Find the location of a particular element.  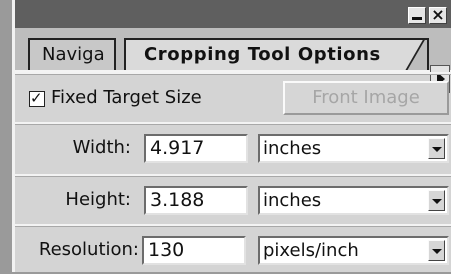

height-unit-value: inches is located at coordinates (292, 200).